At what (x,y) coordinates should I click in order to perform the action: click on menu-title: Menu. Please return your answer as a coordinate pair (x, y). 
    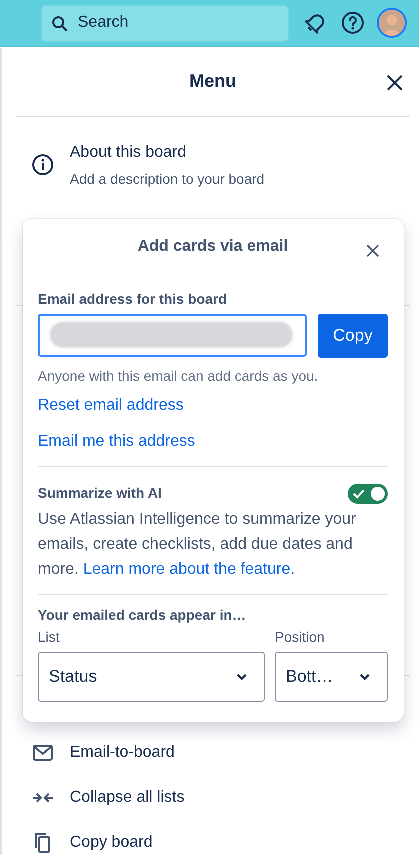
    Looking at the image, I should click on (213, 81).